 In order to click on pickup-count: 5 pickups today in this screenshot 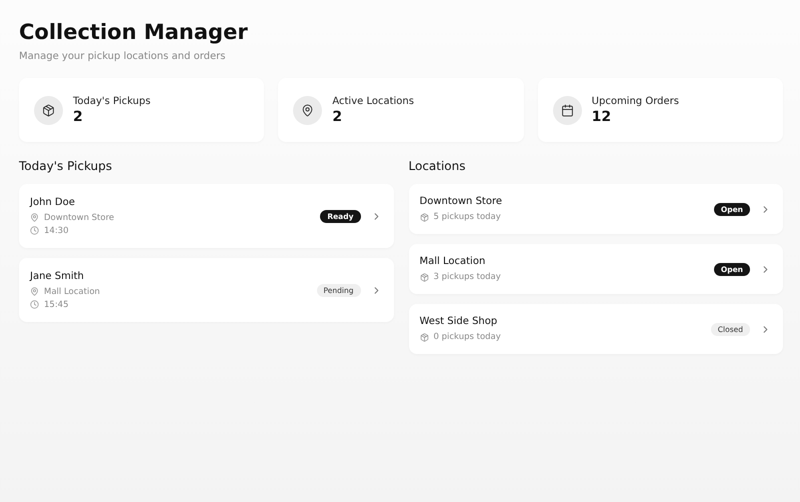, I will do `click(467, 217)`.